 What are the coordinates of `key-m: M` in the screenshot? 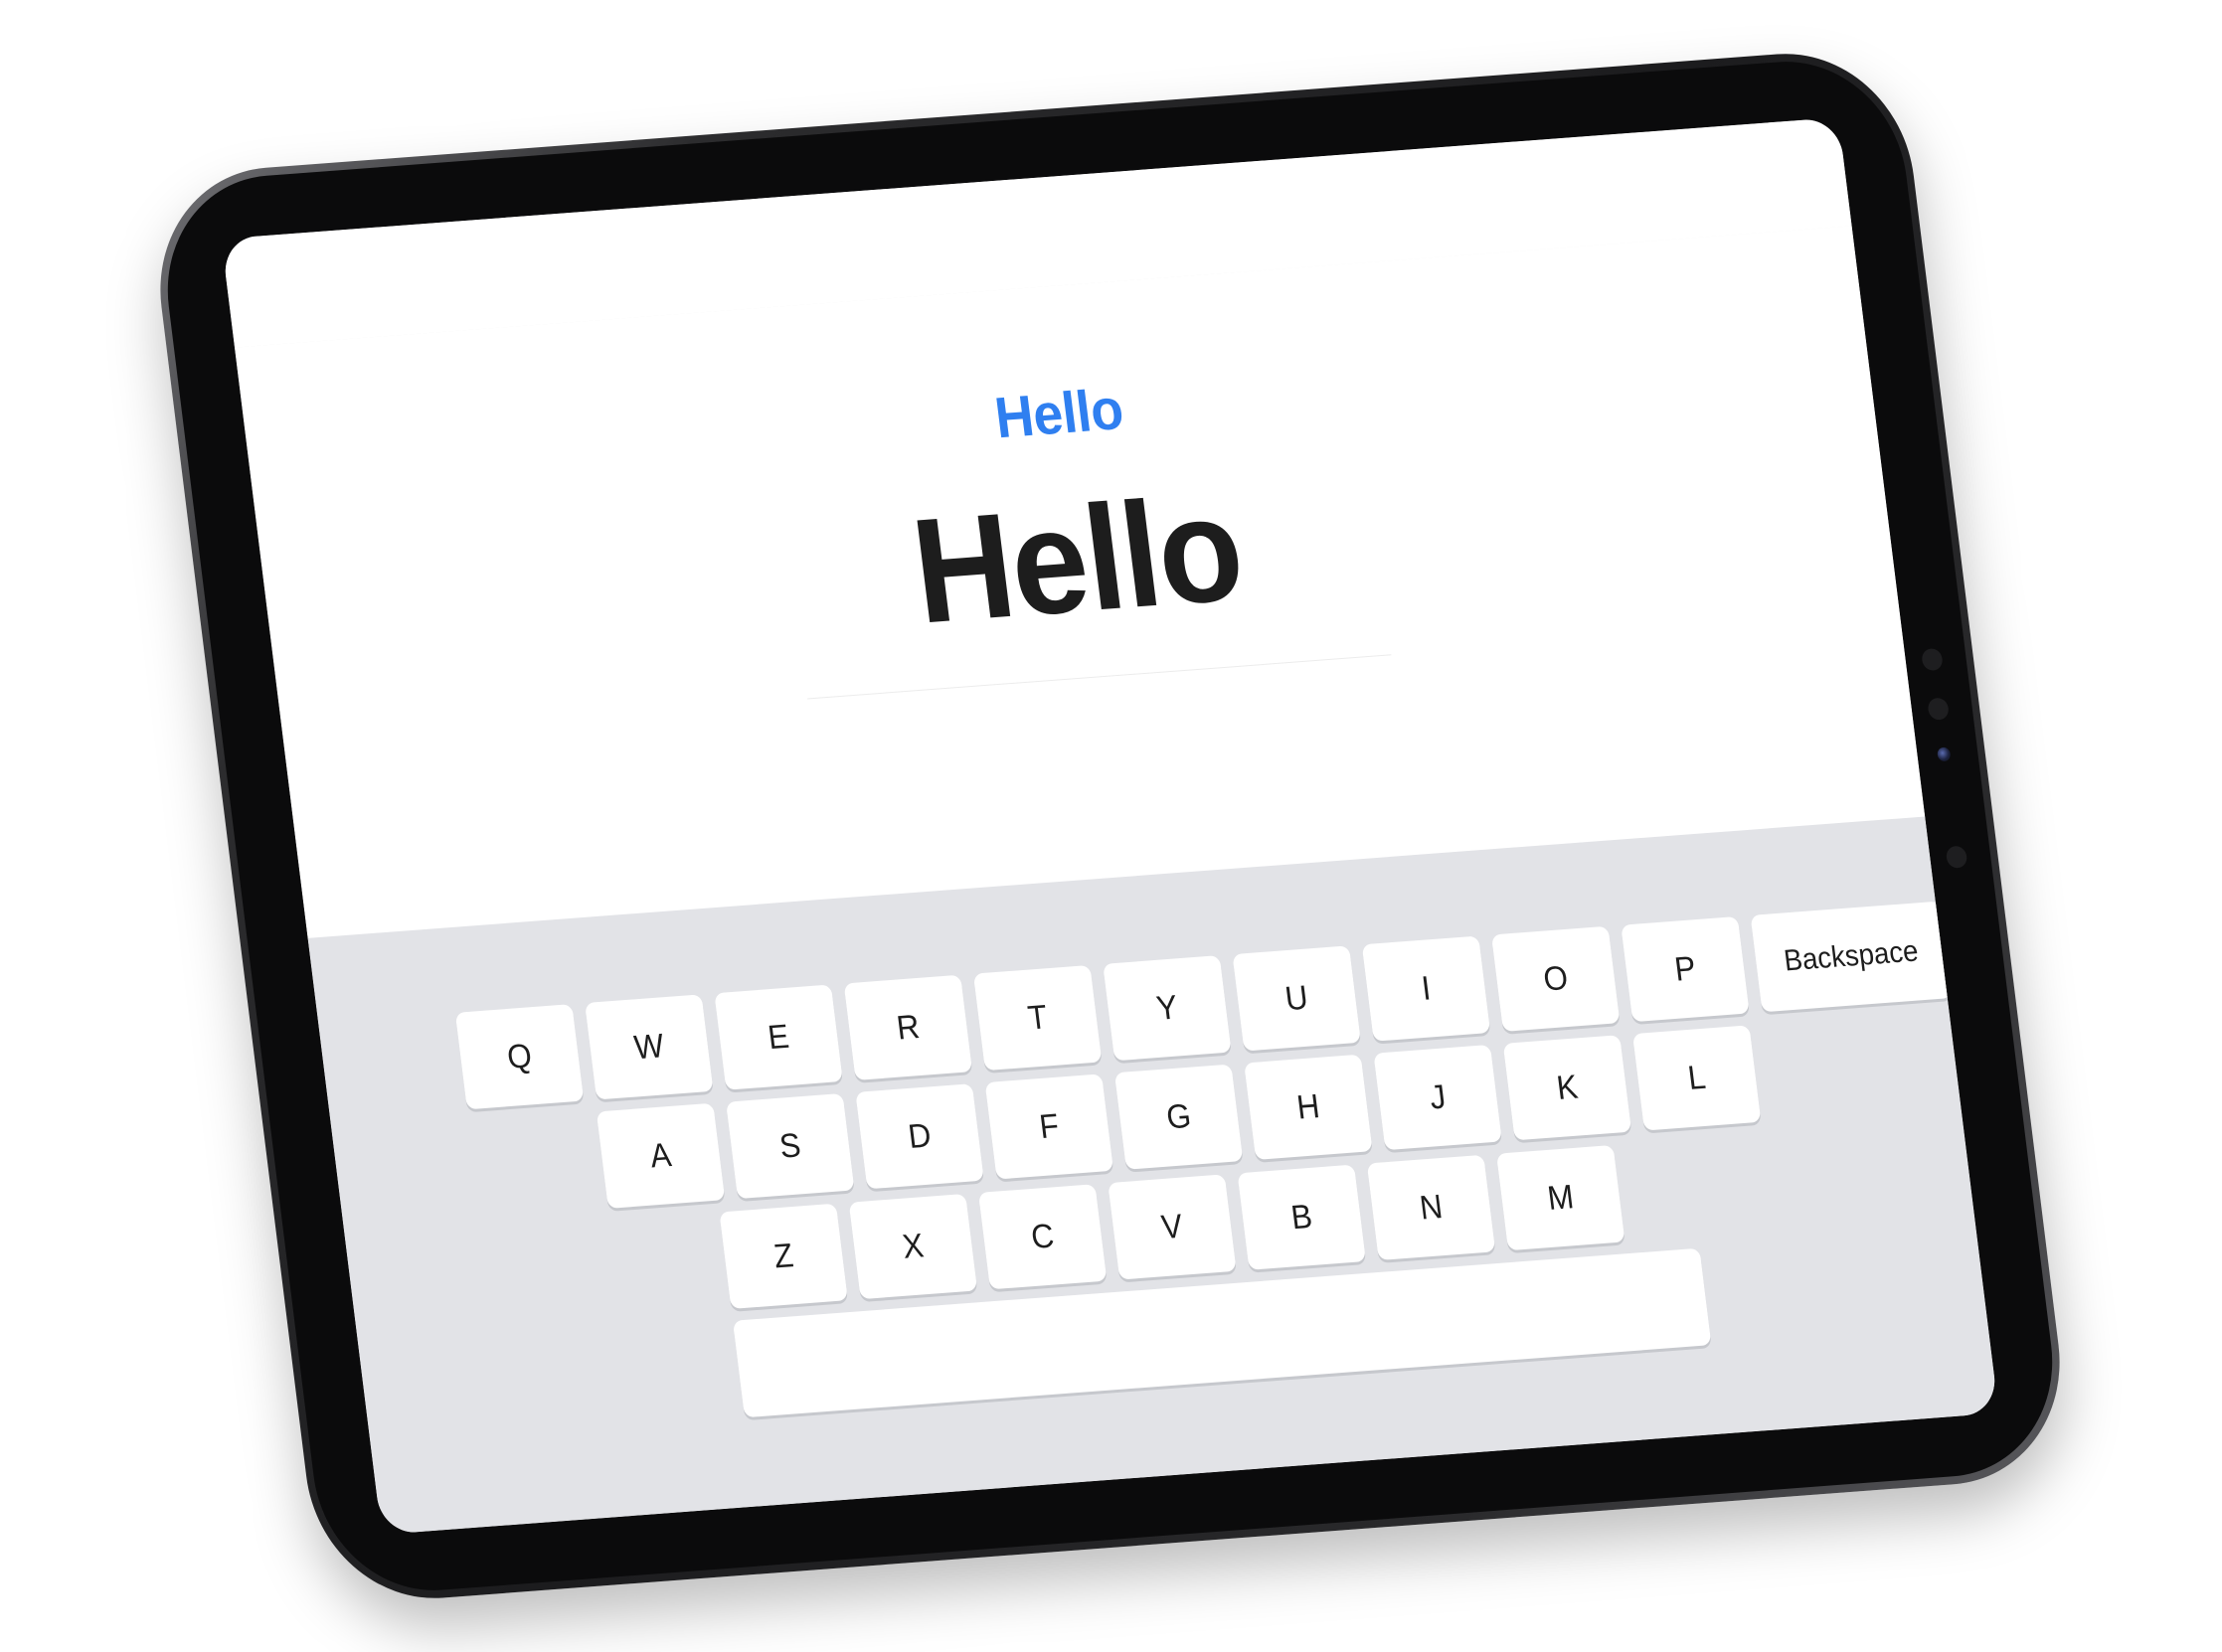 It's located at (1560, 1197).